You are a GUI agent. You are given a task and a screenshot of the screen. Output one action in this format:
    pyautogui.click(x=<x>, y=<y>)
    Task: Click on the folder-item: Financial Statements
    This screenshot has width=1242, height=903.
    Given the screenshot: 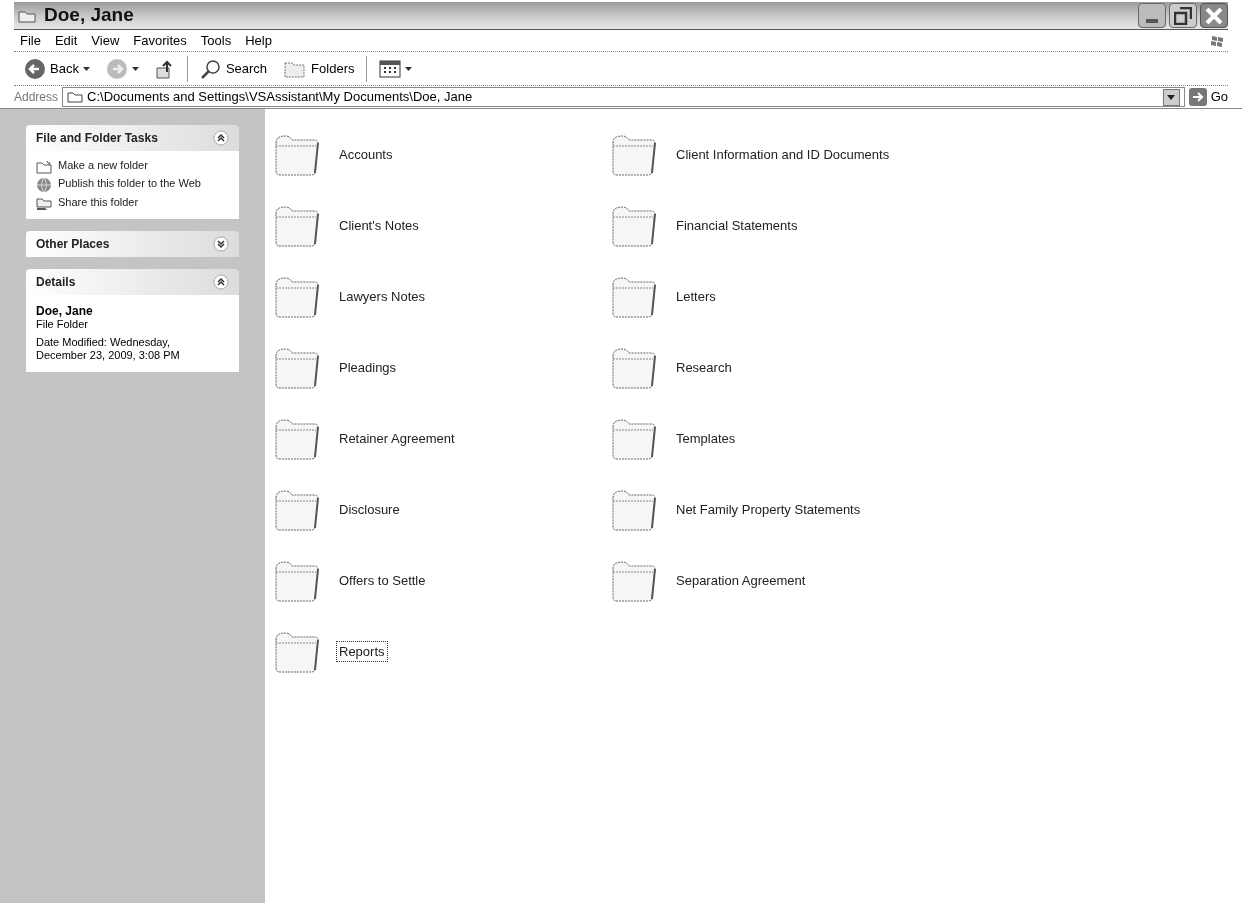 What is the action you would take?
    pyautogui.click(x=926, y=225)
    